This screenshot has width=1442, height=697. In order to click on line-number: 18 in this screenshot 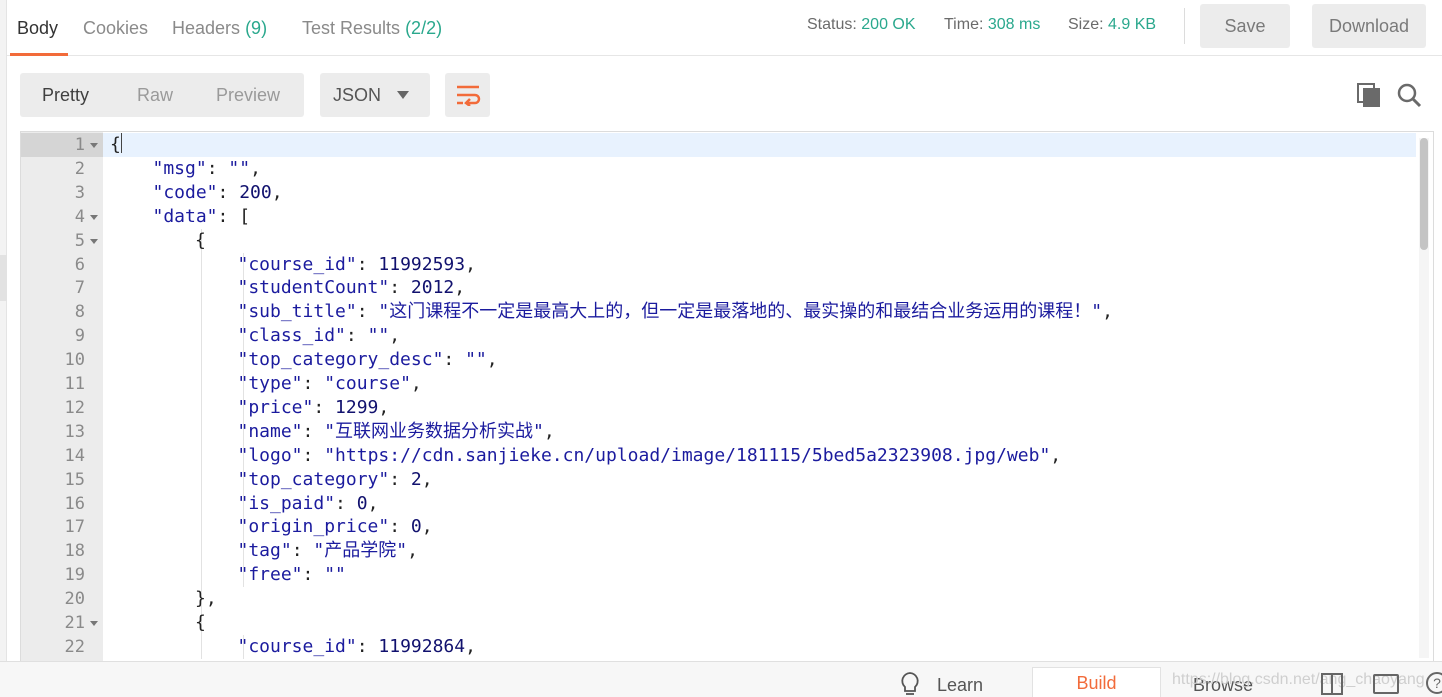, I will do `click(74, 551)`.